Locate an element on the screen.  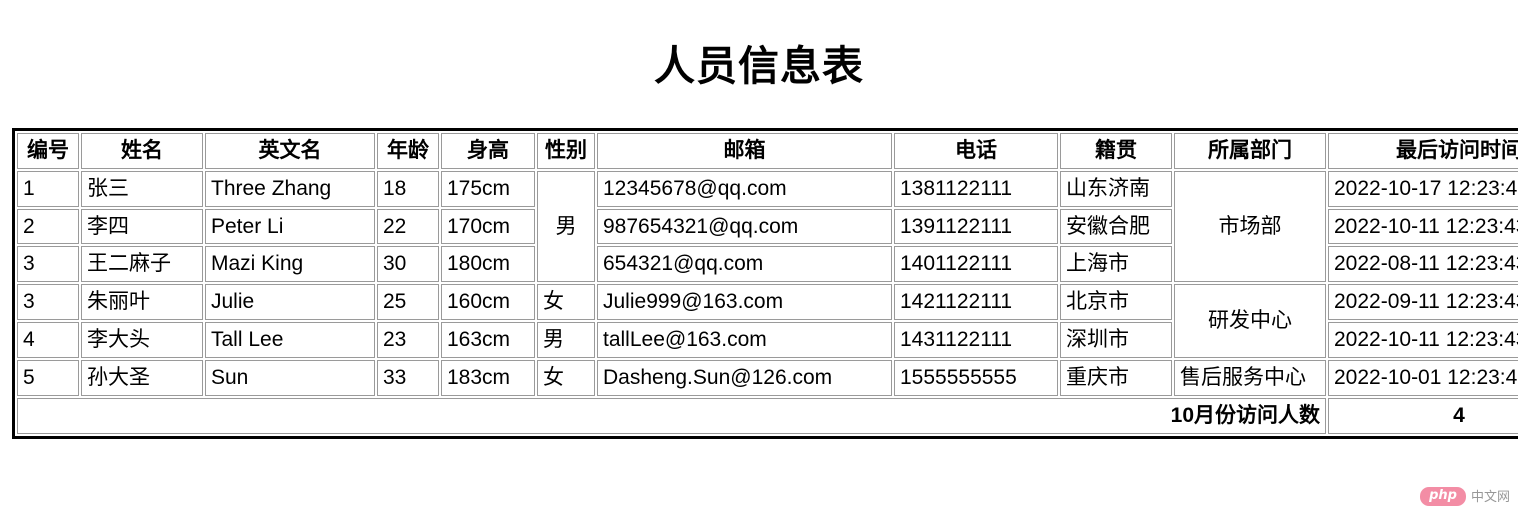
cell-last-visit: 2022-10-01 12:23:43 is located at coordinates (1423, 377).